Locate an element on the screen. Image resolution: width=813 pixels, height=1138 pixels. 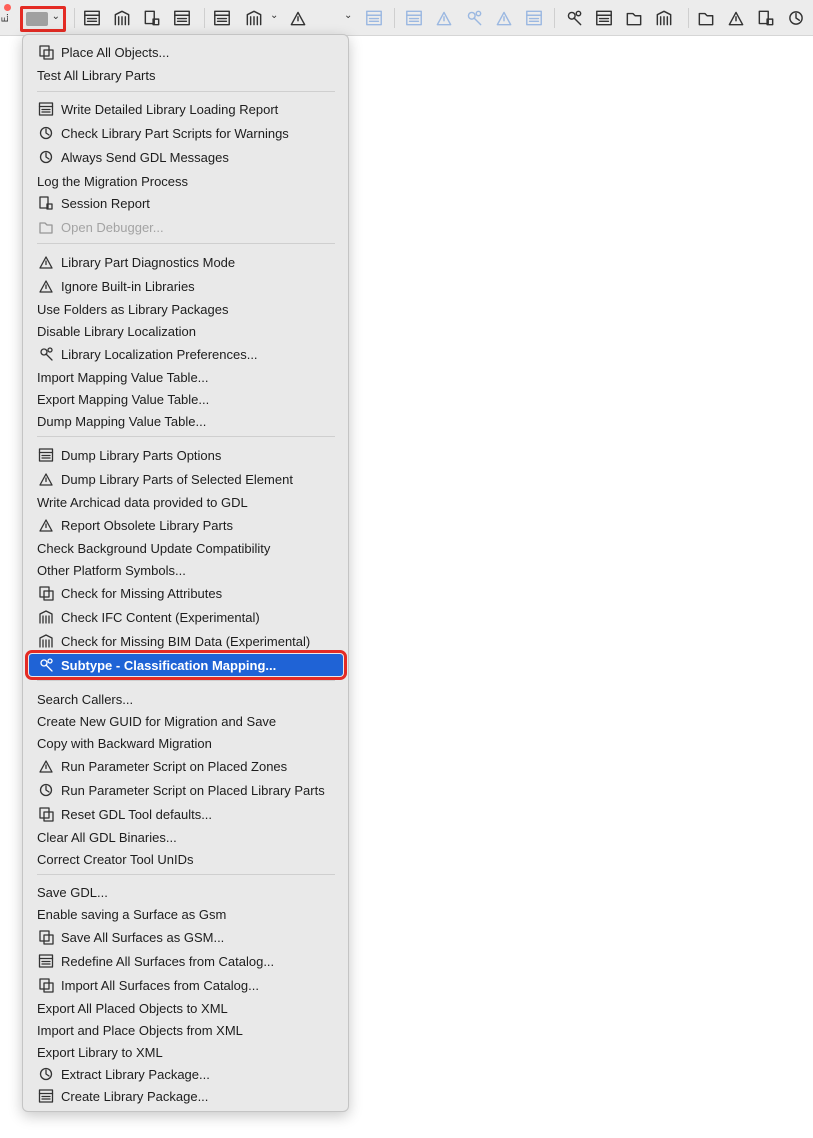
menu-item-disable-library-localization: Disable Library Localization is located at coordinates (186, 331).